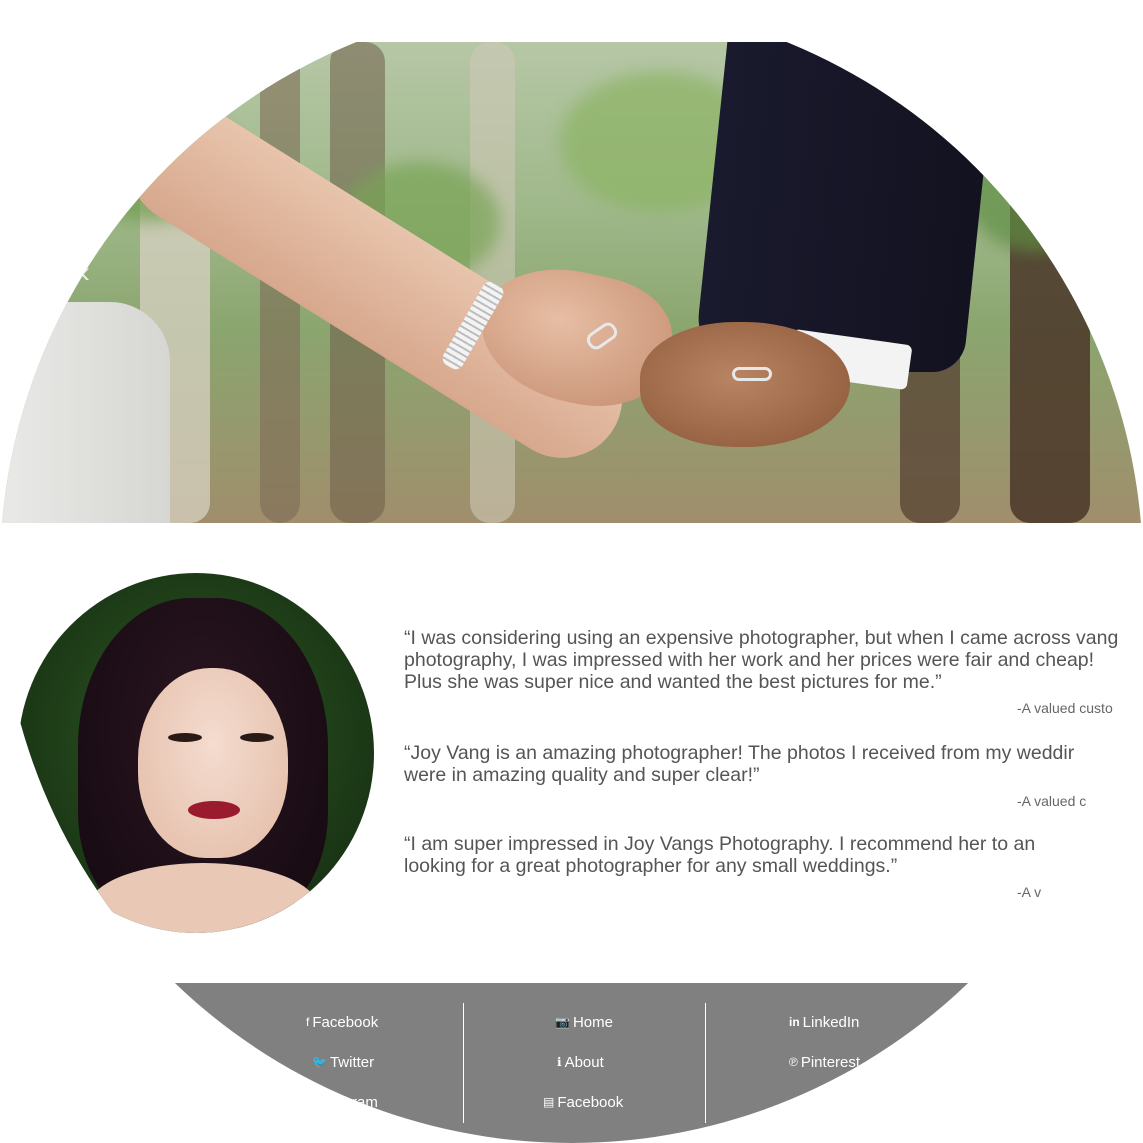 The image size is (1143, 1143). I want to click on footer-link-label: Twitter, so click(352, 1062).